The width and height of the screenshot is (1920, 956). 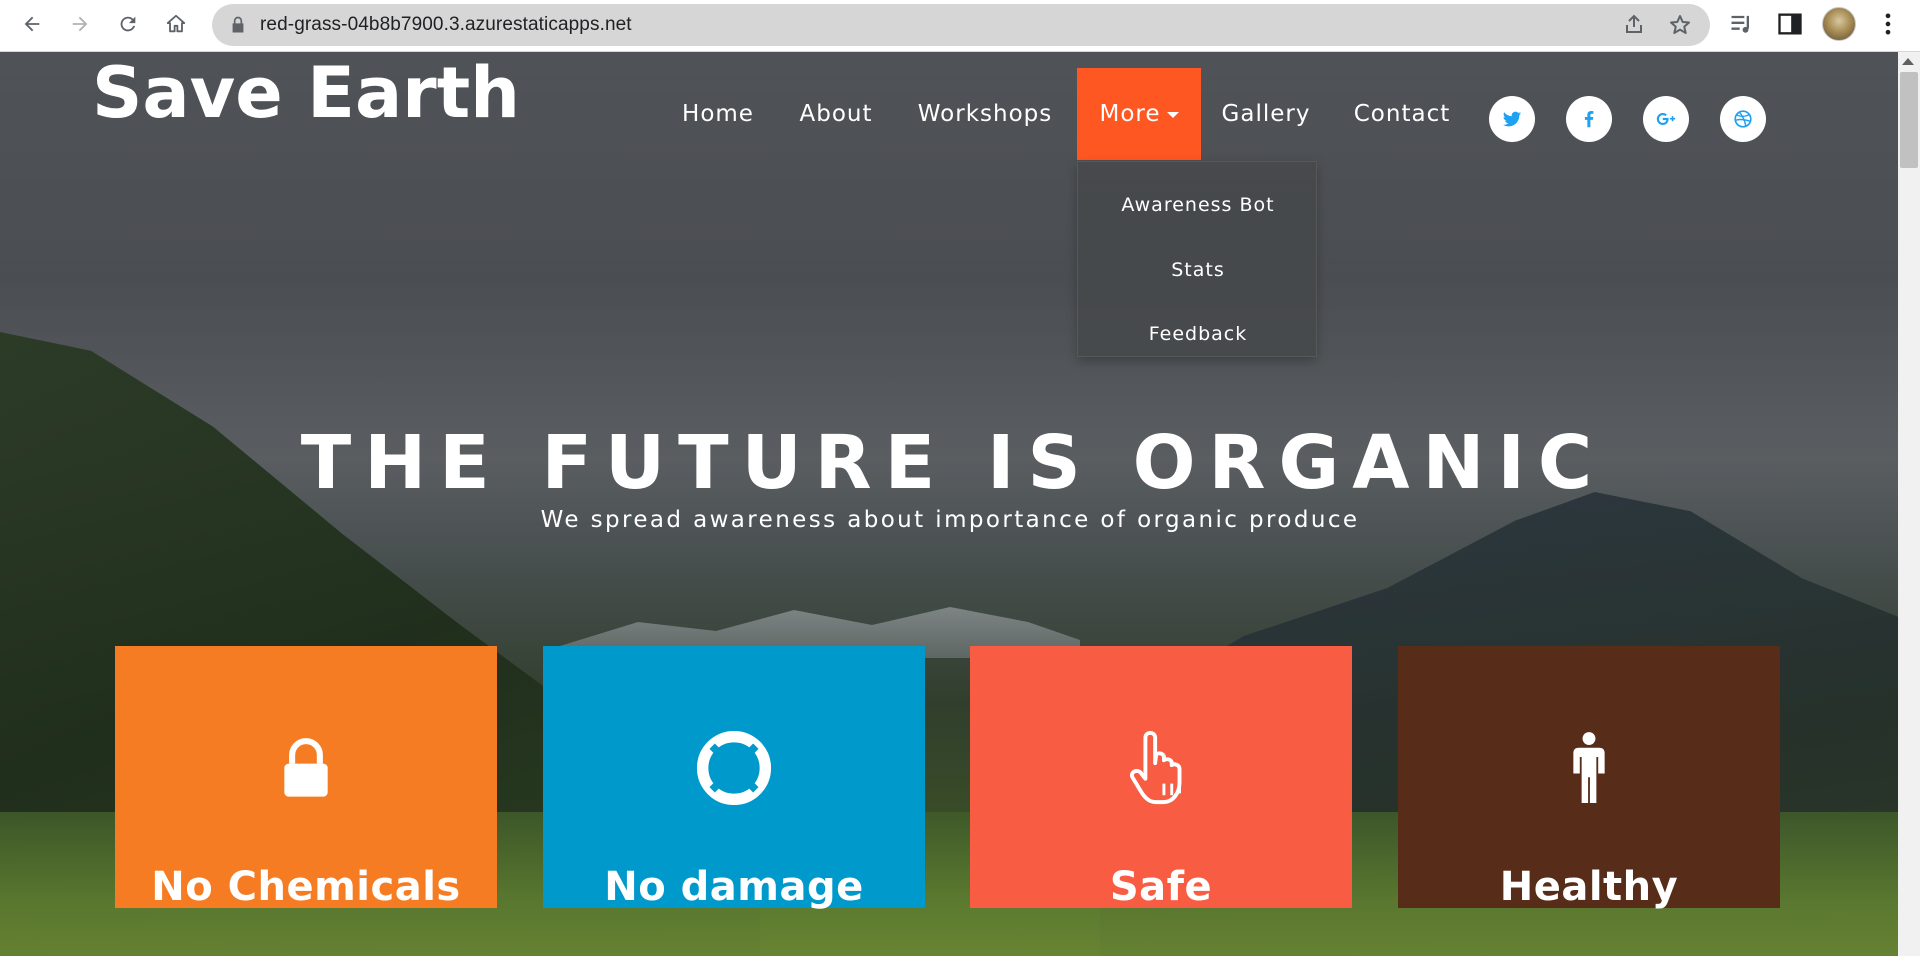 What do you see at coordinates (1634, 25) in the screenshot?
I see `share-icon` at bounding box center [1634, 25].